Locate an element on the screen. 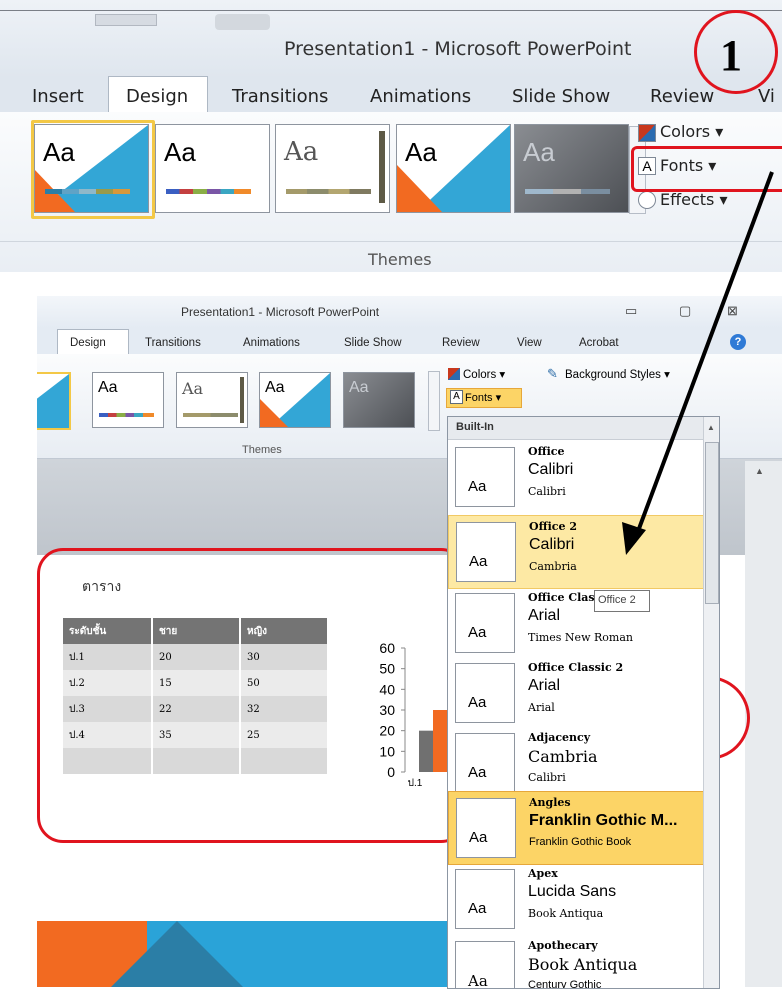 This screenshot has height=989, width=782. font-item-office-classic-2: Aa Office Classic 2 Arial Arial is located at coordinates (575, 693).